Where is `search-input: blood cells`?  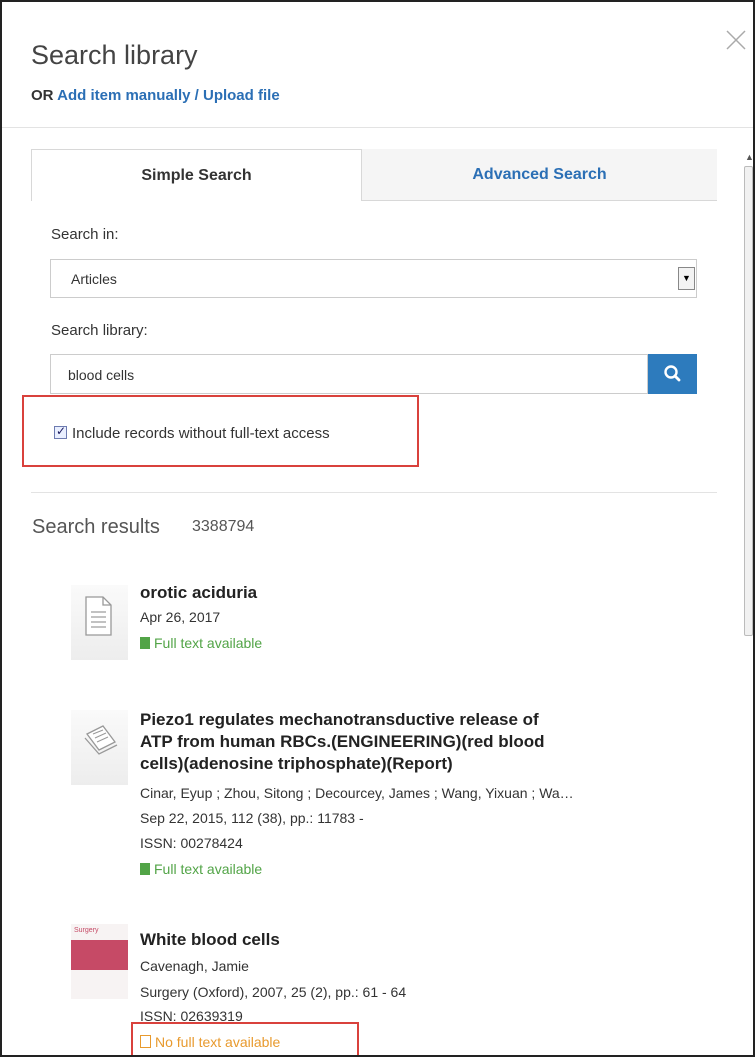
search-input: blood cells is located at coordinates (349, 374).